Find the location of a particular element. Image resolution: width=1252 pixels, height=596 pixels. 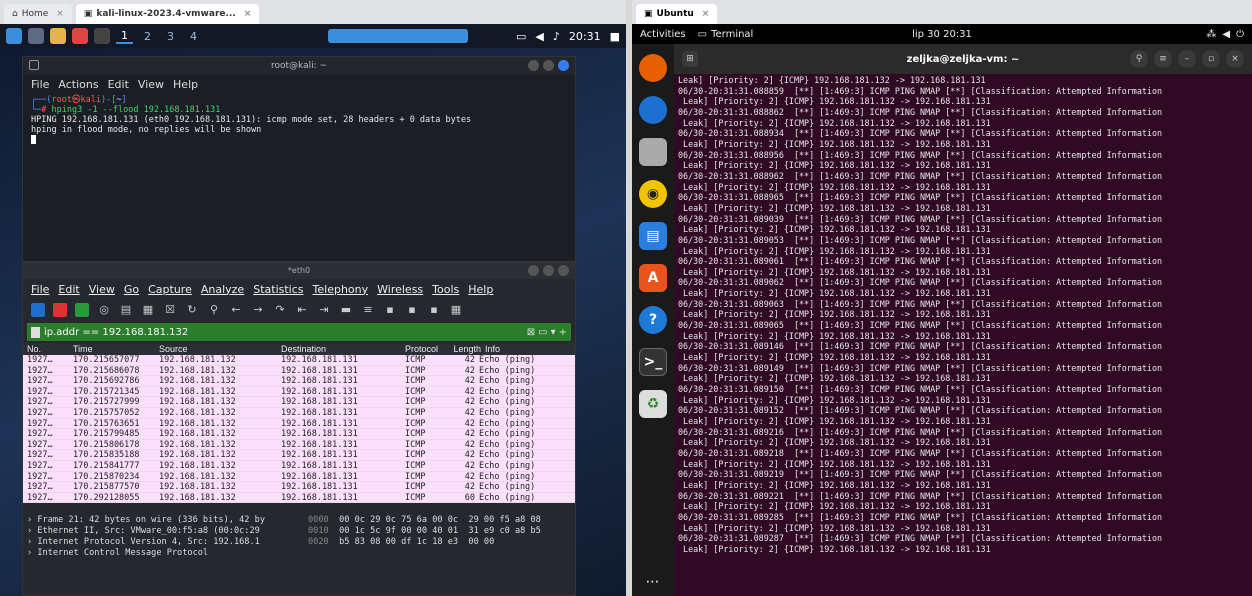

power-icon: ⏻ is located at coordinates (1240, 34).